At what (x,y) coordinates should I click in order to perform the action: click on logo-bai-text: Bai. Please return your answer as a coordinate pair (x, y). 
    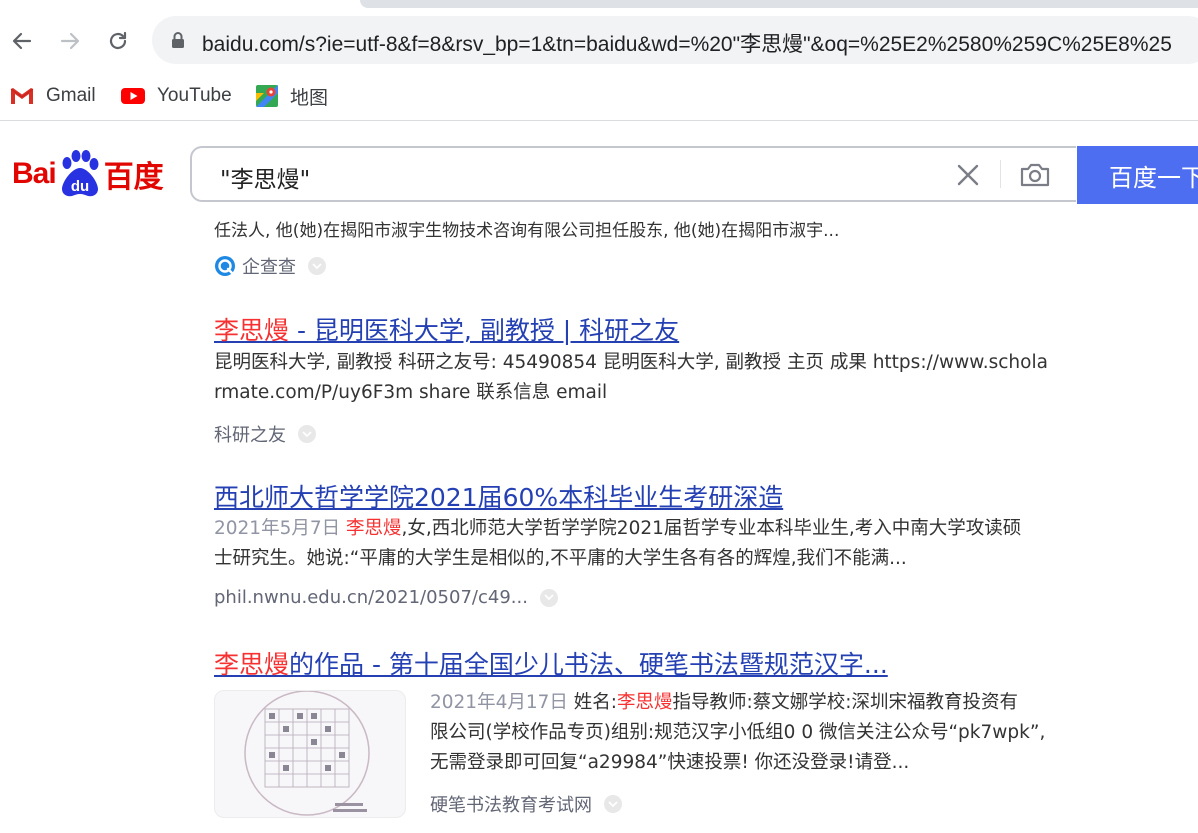
    Looking at the image, I should click on (34, 173).